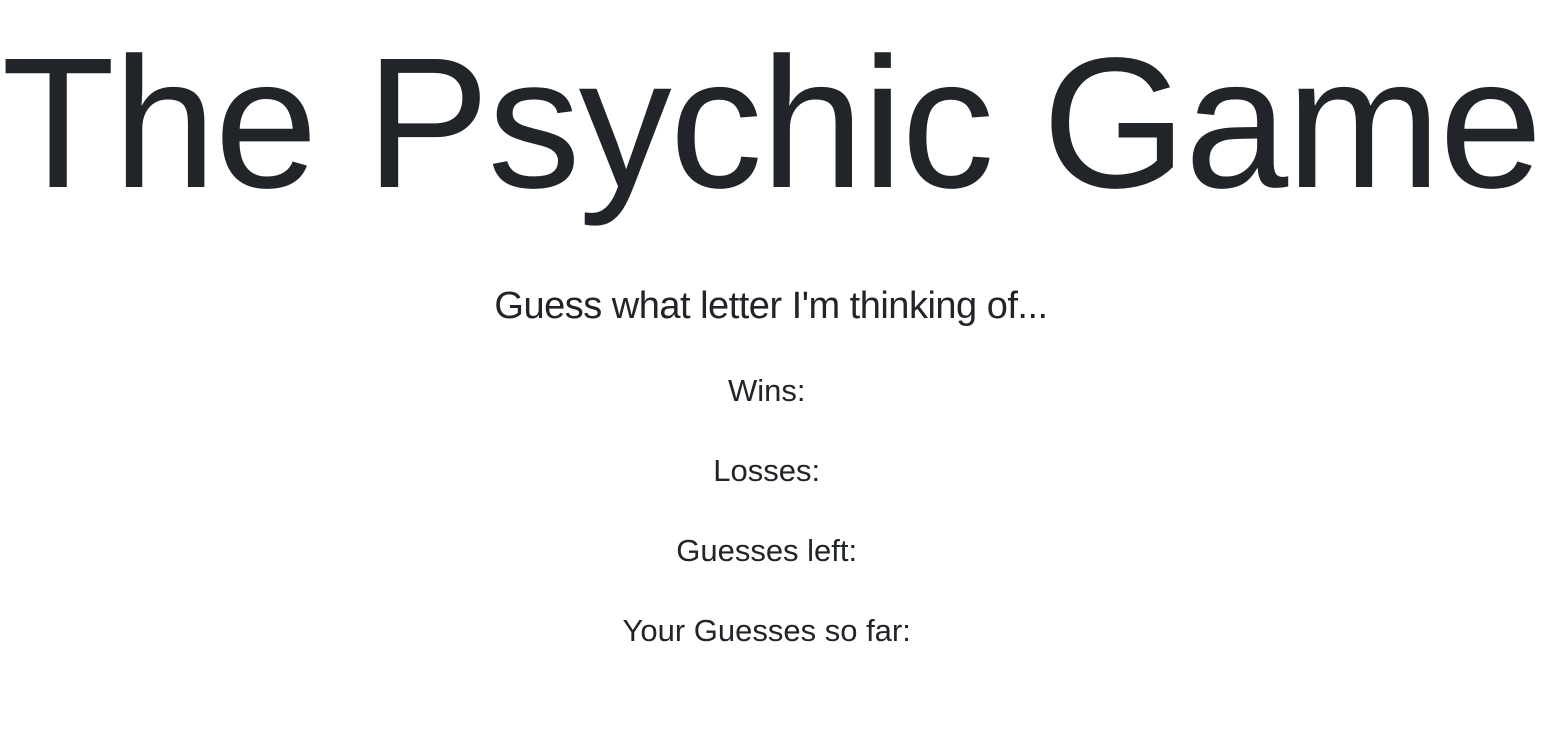  I want to click on wins-stat: Wins:, so click(771, 391).